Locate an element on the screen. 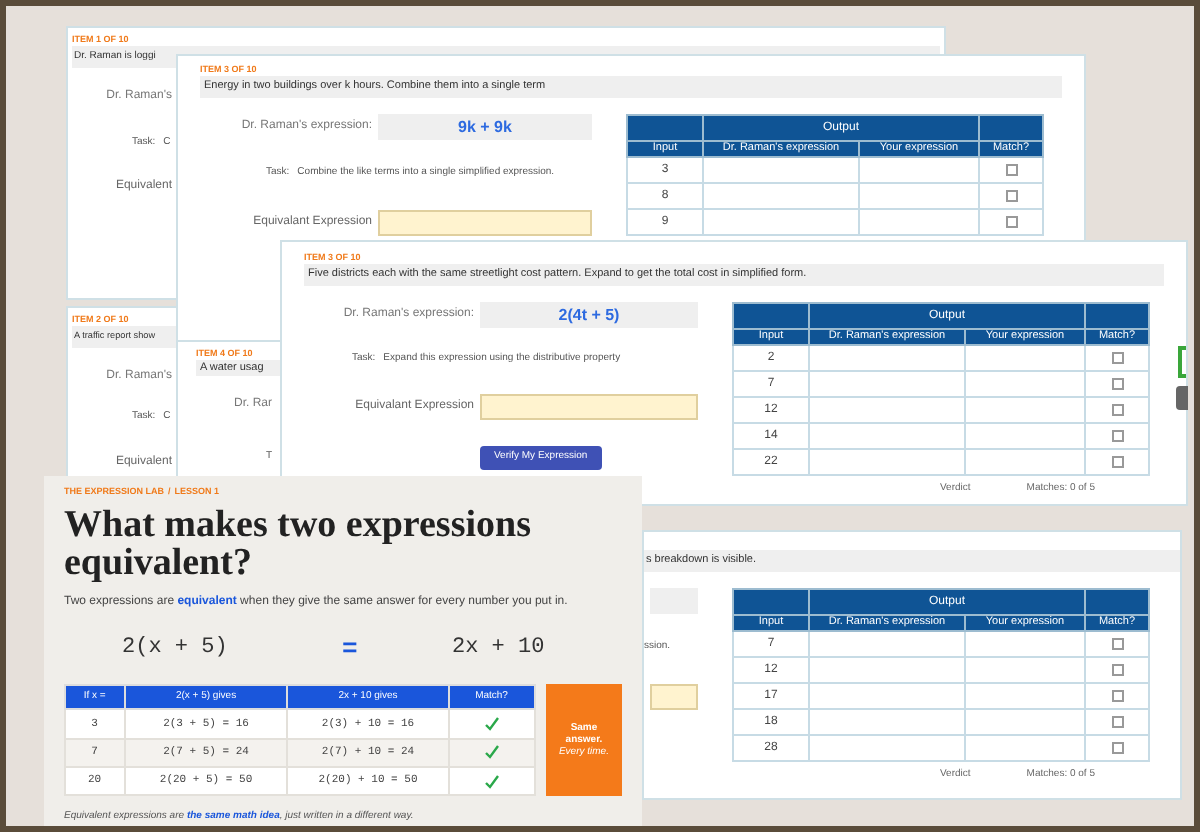 Image resolution: width=1200 pixels, height=832 pixels. equals-sign: = is located at coordinates (351, 649).